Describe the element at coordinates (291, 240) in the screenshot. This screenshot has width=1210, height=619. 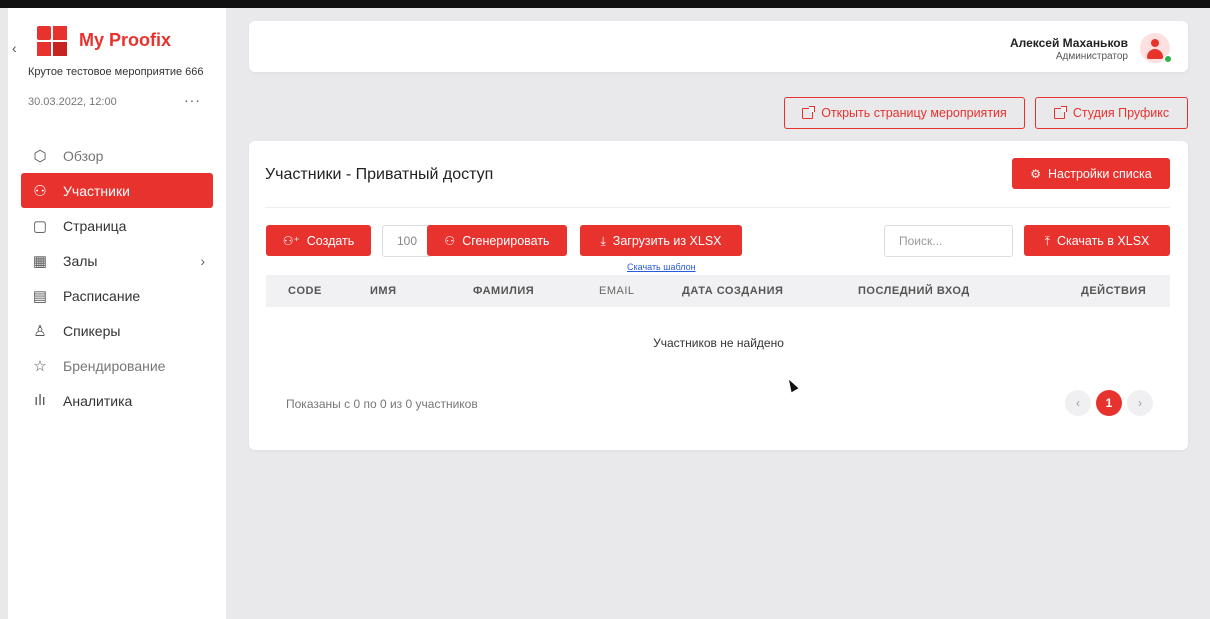
I see `add-user-icon: ⚇⁺` at that location.